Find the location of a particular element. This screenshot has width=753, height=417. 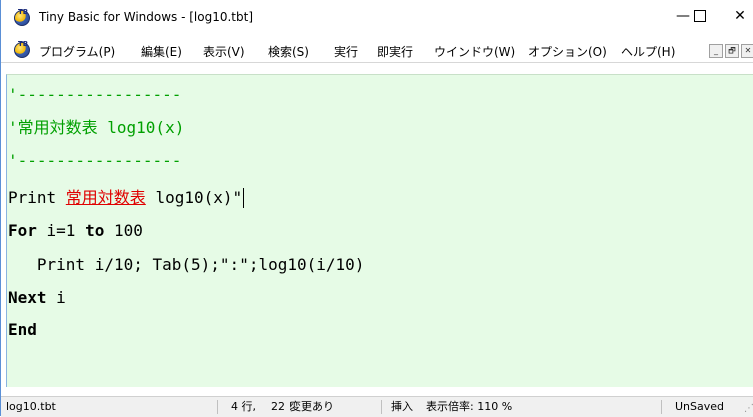

status-filename: log10.tbt is located at coordinates (31, 406).